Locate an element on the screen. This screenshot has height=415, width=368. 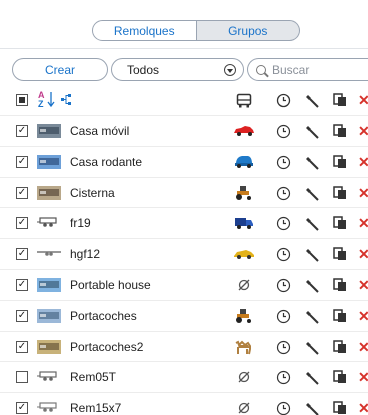
delete-all-icon: ✕ is located at coordinates (363, 100).